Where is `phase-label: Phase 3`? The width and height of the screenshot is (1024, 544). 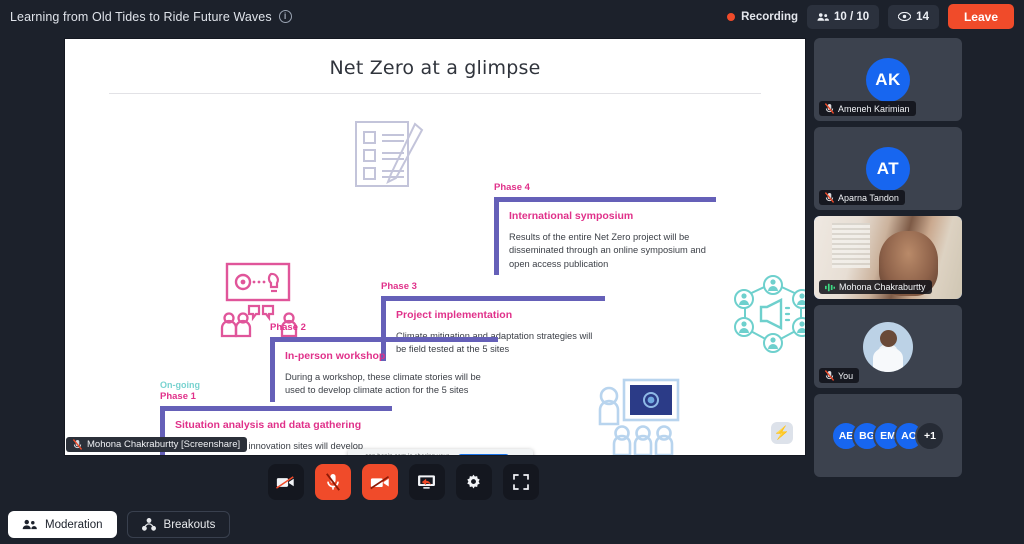 phase-label: Phase 3 is located at coordinates (399, 286).